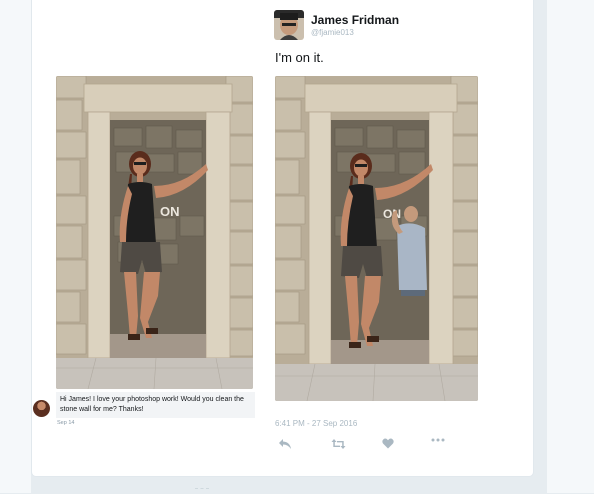 Image resolution: width=594 pixels, height=494 pixels. What do you see at coordinates (332, 32) in the screenshot?
I see `author-handle: @fjamie013` at bounding box center [332, 32].